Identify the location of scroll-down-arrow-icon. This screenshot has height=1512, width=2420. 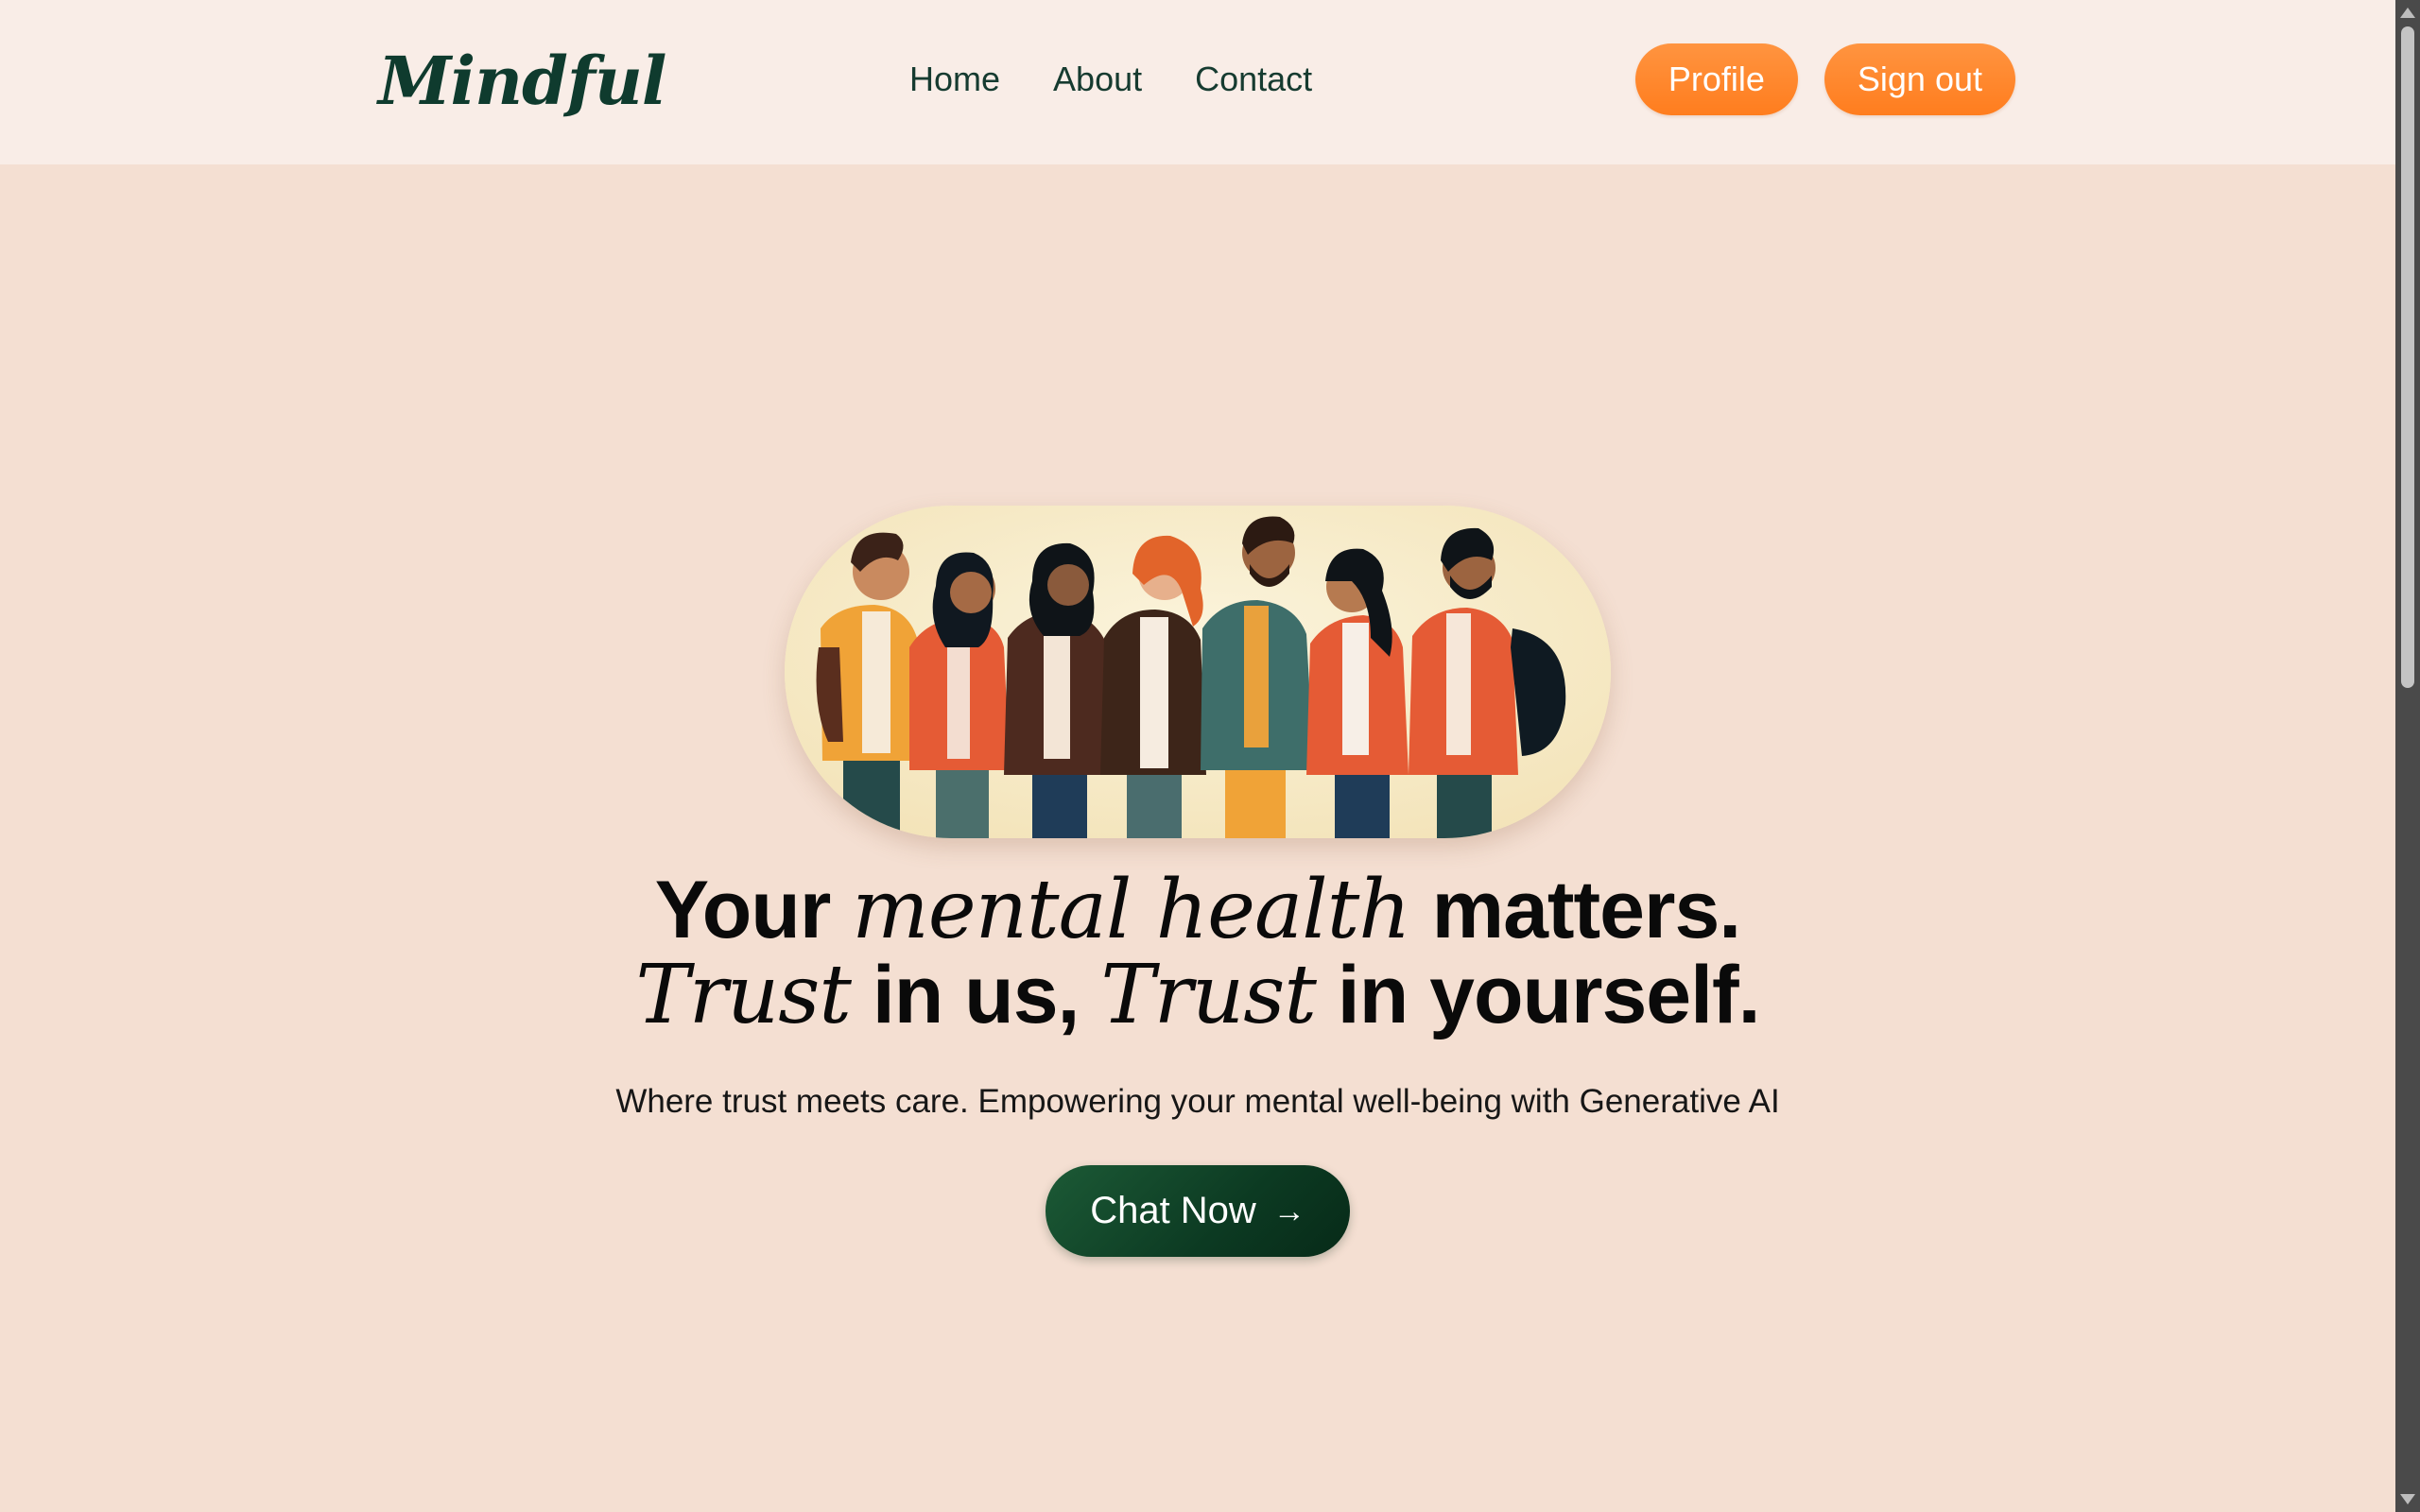
(2408, 1499).